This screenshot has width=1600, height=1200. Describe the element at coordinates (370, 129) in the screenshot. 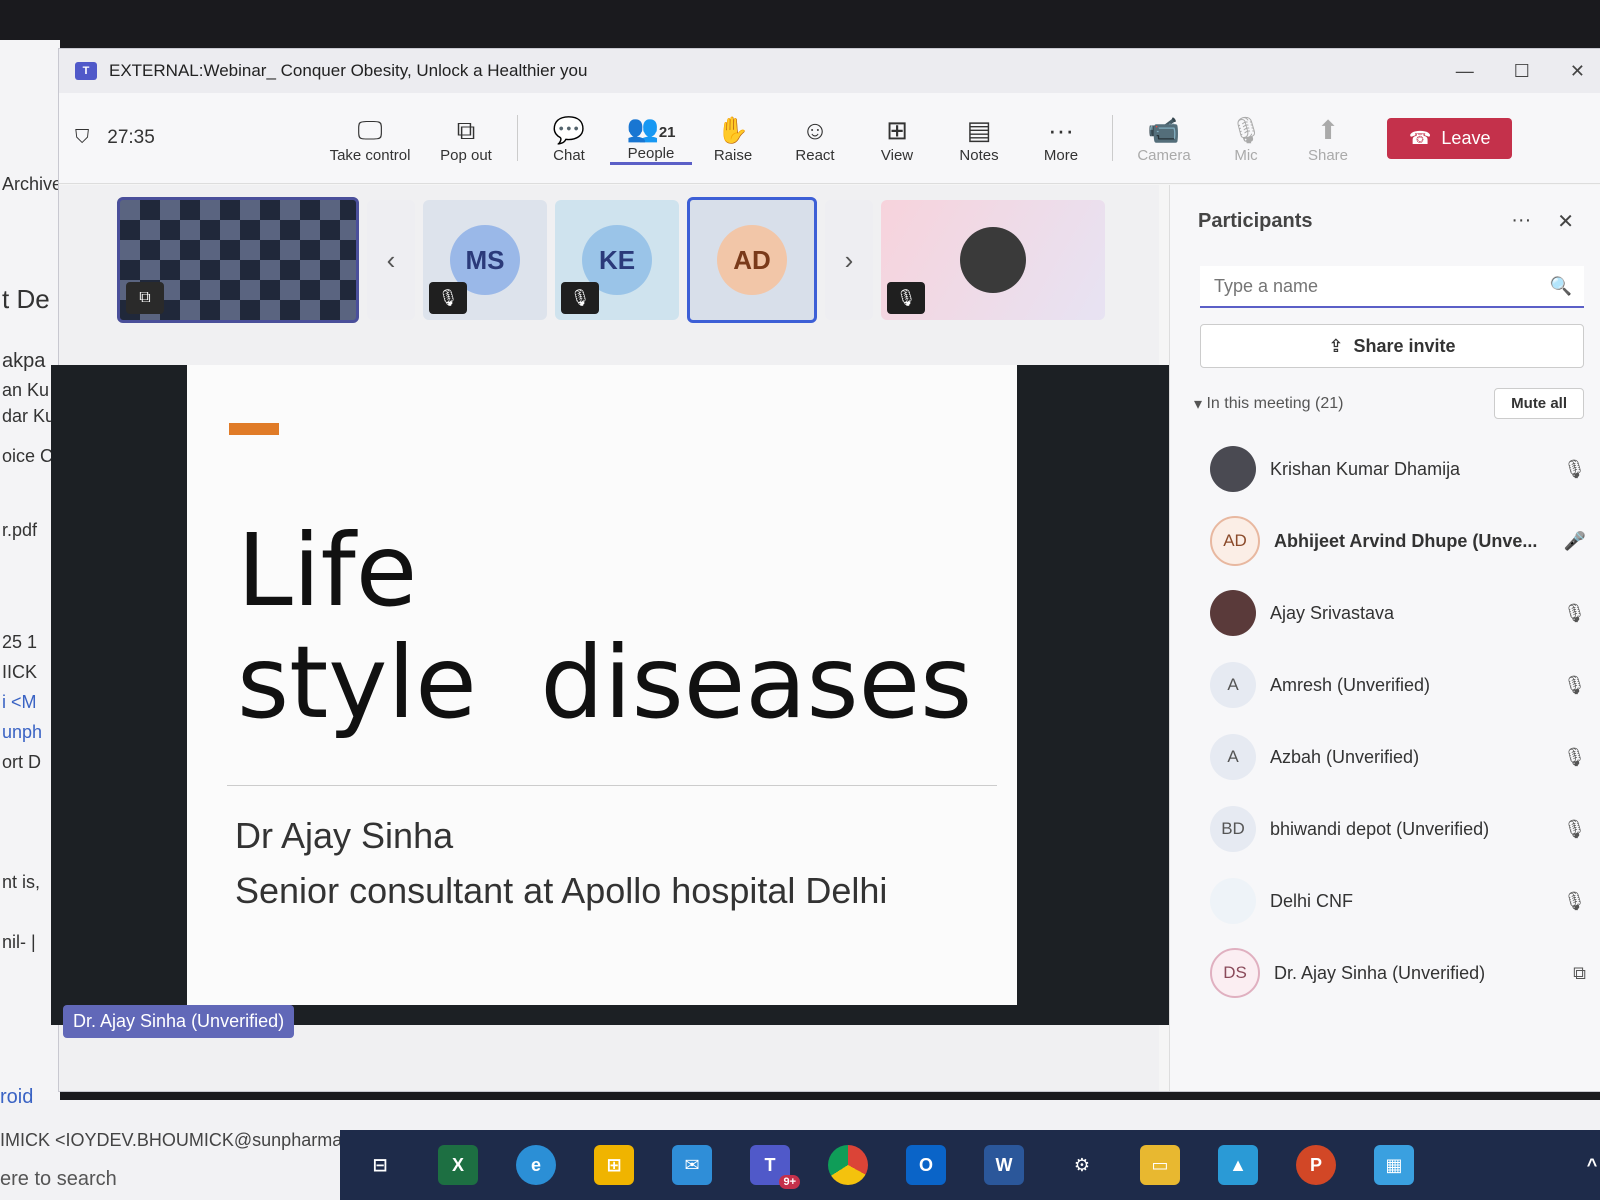

I see `take-control-icon: 🖵` at that location.